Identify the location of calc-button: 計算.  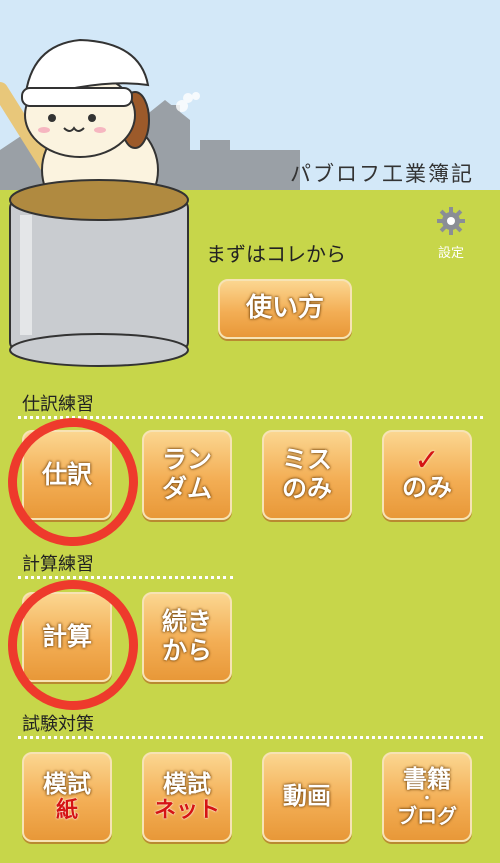
(67, 637).